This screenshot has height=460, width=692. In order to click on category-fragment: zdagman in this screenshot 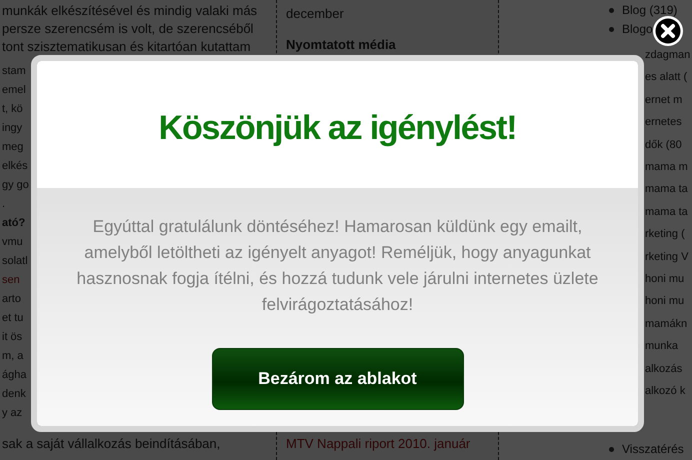, I will do `click(668, 55)`.